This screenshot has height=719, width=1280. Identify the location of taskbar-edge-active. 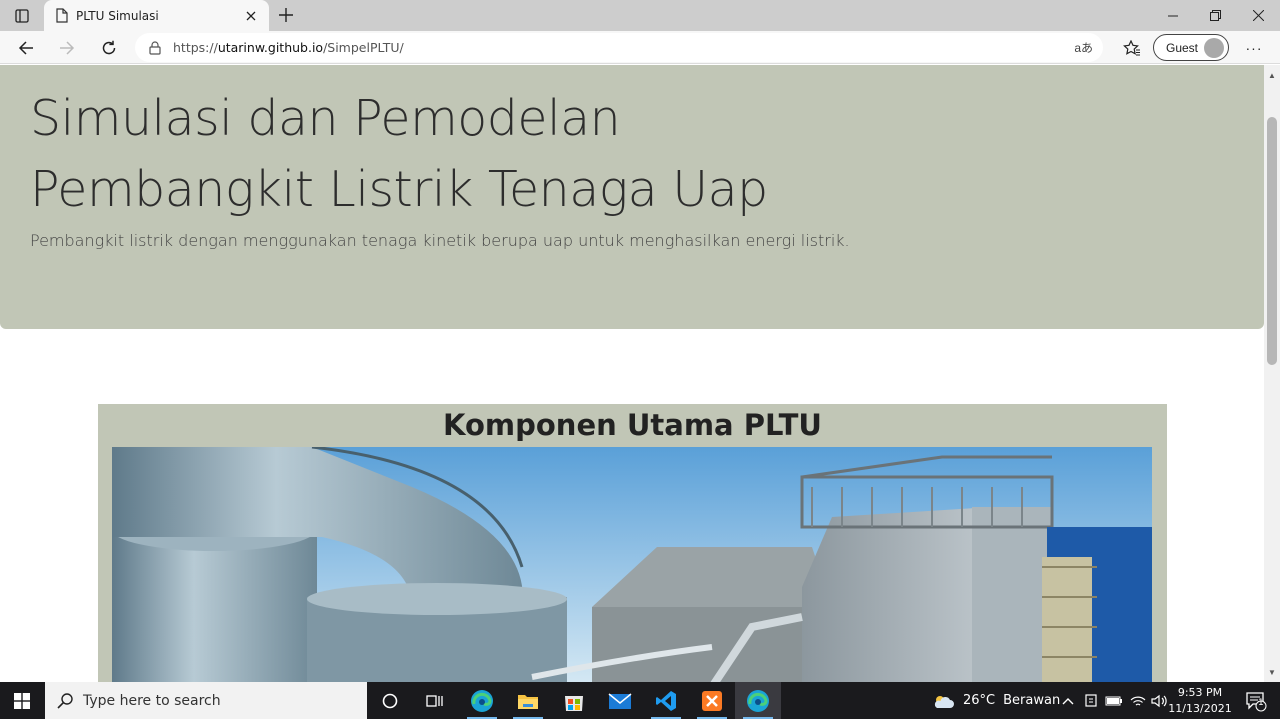
(758, 700).